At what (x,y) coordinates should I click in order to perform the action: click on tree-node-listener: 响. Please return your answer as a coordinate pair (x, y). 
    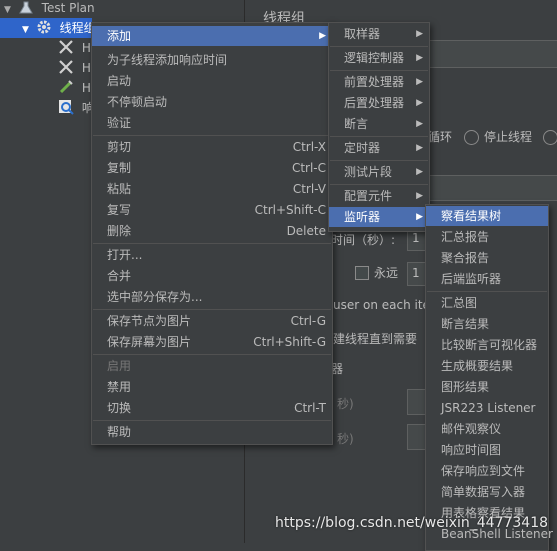
    Looking at the image, I should click on (76, 108).